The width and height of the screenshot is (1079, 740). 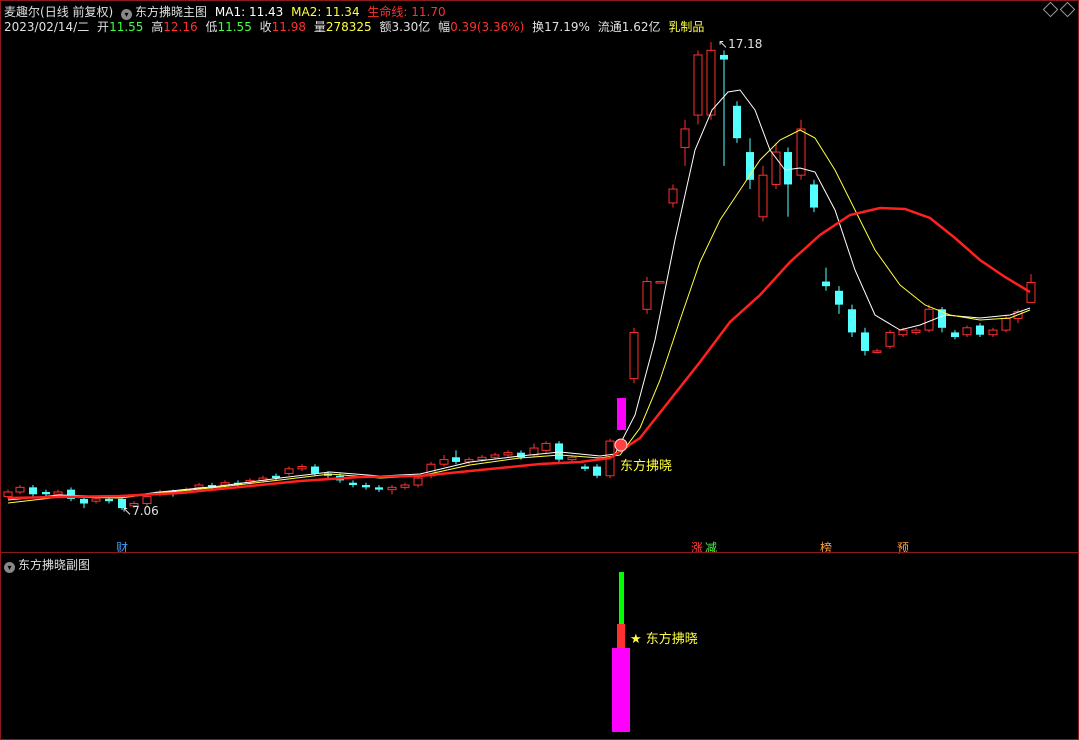 I want to click on sub-panel-title: 东方拂晓副图, so click(x=54, y=565).